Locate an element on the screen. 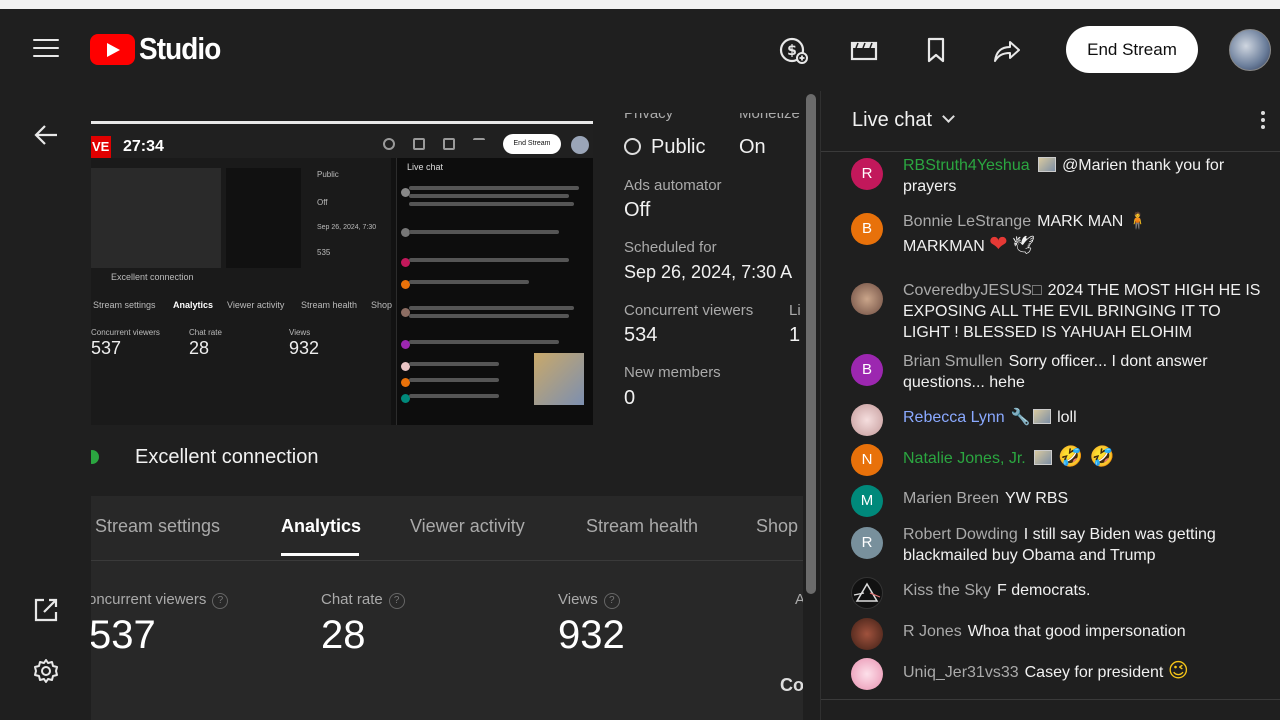  avatar: R is located at coordinates (867, 543).